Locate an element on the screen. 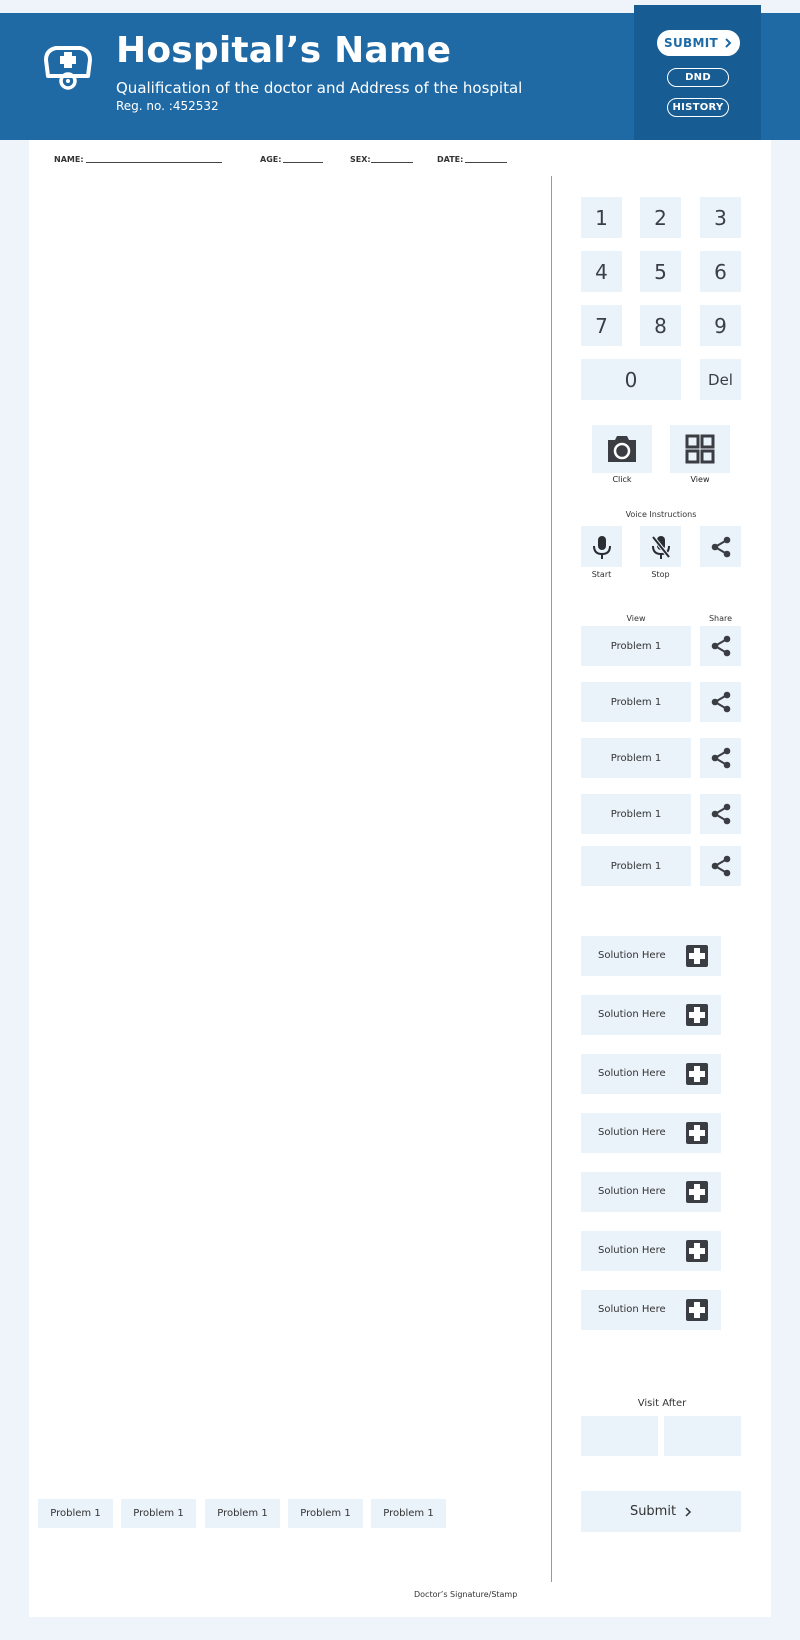  keypad-key-7: 7 is located at coordinates (601, 325).